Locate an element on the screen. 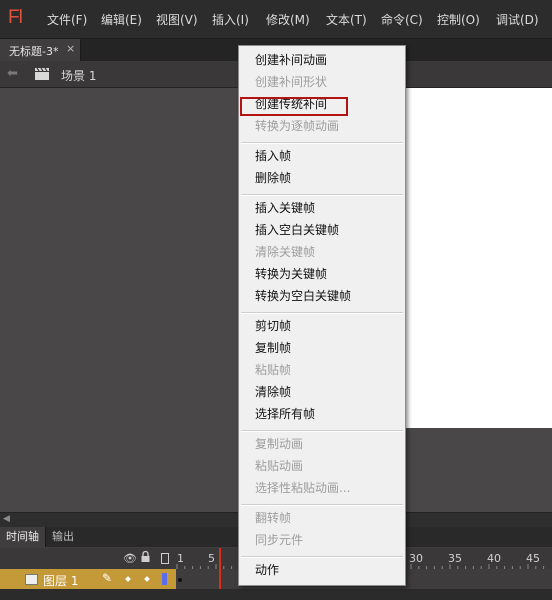 The width and height of the screenshot is (552, 600). outline-icon is located at coordinates (165, 558).